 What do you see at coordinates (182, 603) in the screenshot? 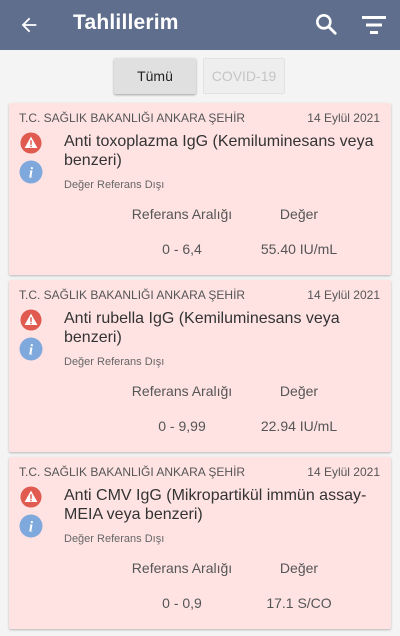
I see `range-value: 0 - 0,9` at bounding box center [182, 603].